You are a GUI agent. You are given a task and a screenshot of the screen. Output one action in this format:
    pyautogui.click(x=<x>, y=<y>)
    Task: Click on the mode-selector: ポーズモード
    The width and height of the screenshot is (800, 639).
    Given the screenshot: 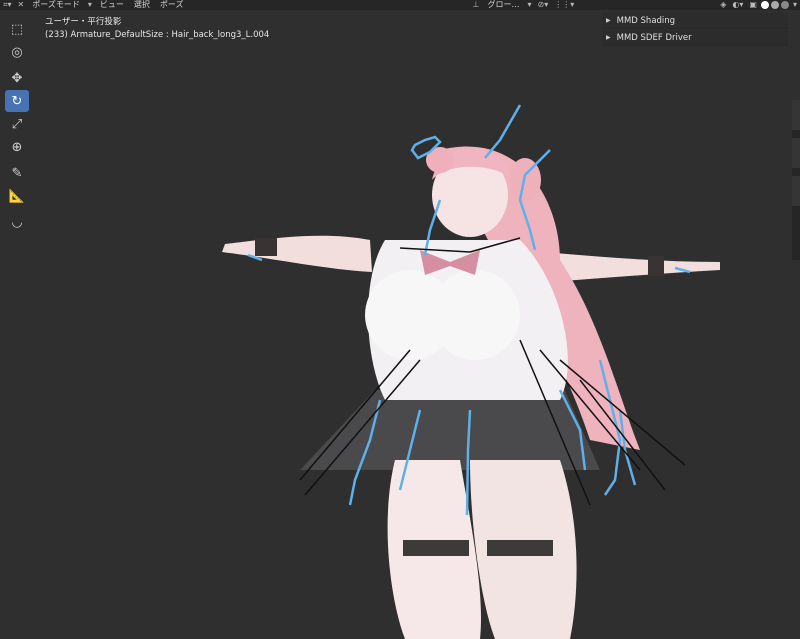 What is the action you would take?
    pyautogui.click(x=56, y=5)
    